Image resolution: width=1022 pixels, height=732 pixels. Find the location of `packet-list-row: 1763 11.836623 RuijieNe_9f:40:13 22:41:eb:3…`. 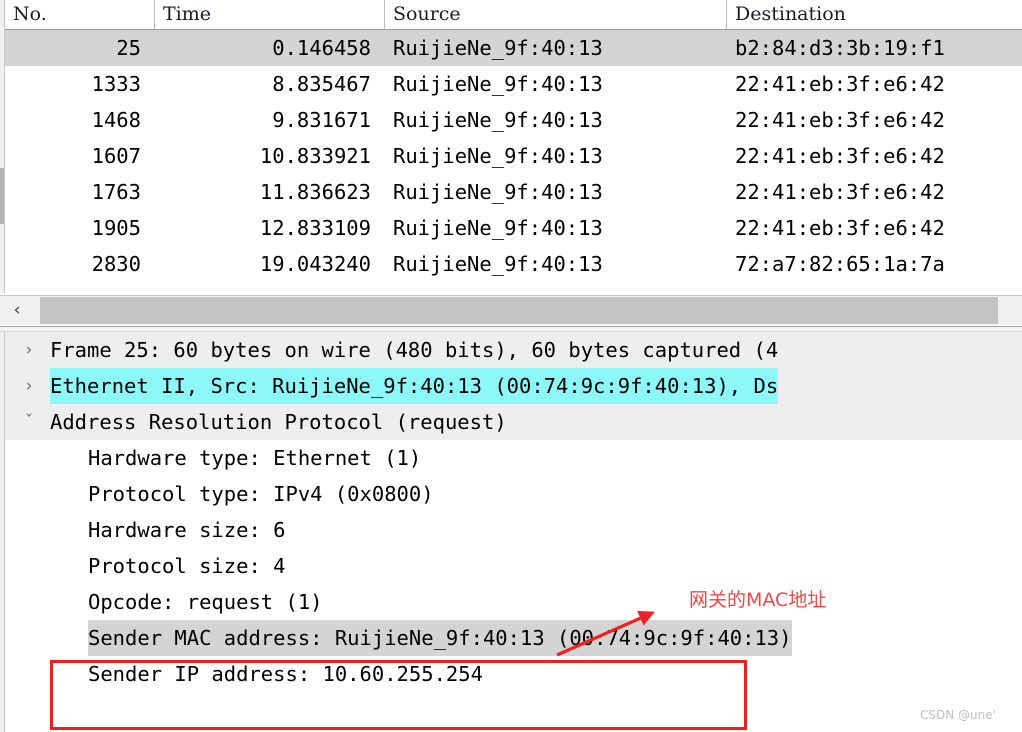

packet-list-row: 1763 11.836623 RuijieNe_9f:40:13 22:41:eb:3… is located at coordinates (513, 192).